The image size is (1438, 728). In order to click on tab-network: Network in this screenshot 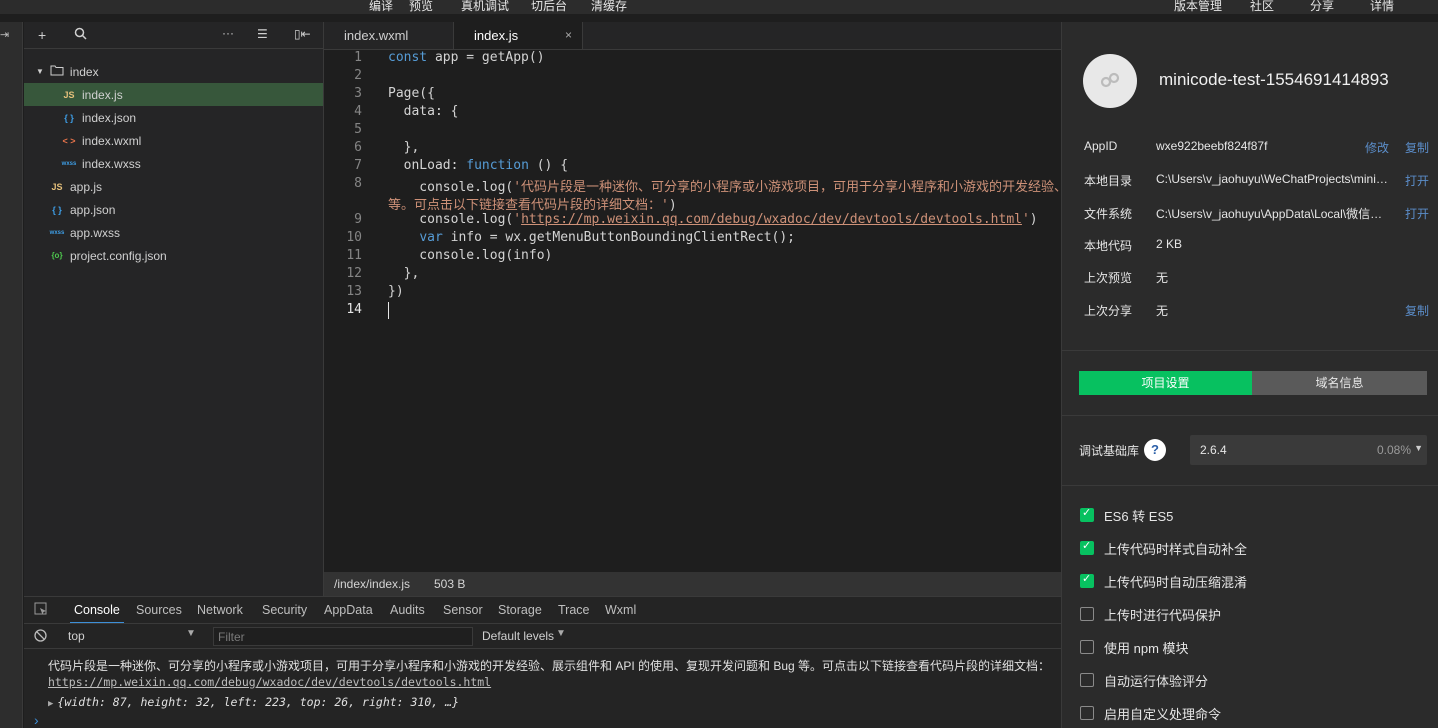, I will do `click(220, 610)`.